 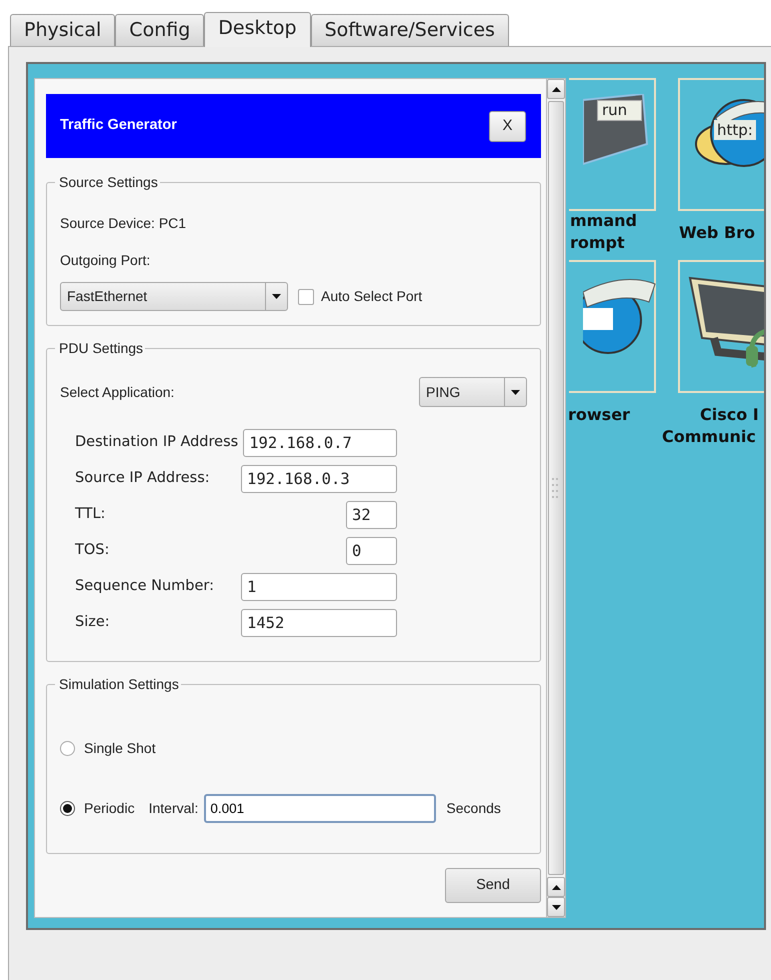 What do you see at coordinates (612, 144) in the screenshot?
I see `desktop-icon-tile: run` at bounding box center [612, 144].